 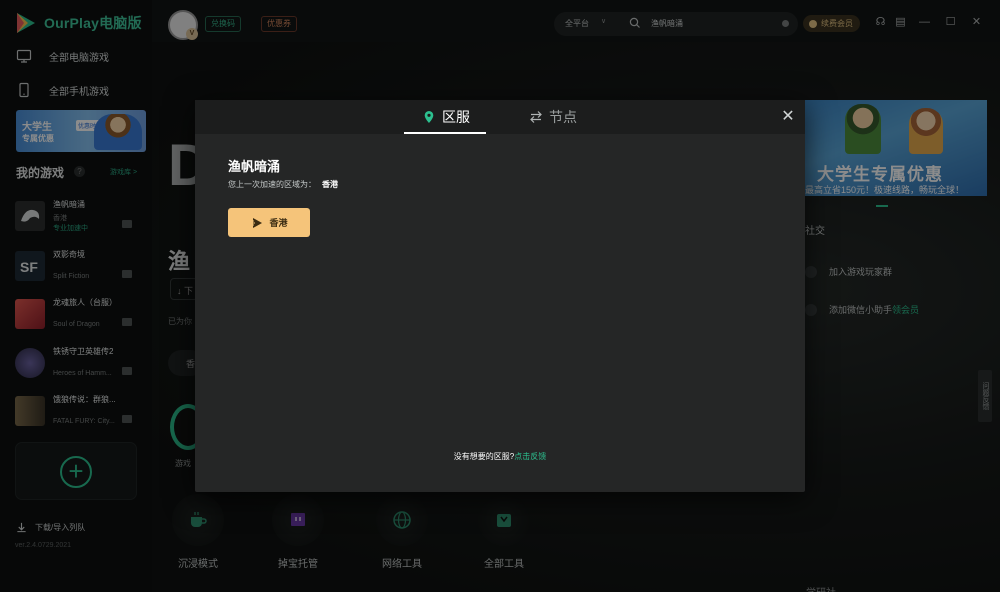 I want to click on last-region-text: 您上一次加速的区域为： 香港, so click(x=283, y=184).